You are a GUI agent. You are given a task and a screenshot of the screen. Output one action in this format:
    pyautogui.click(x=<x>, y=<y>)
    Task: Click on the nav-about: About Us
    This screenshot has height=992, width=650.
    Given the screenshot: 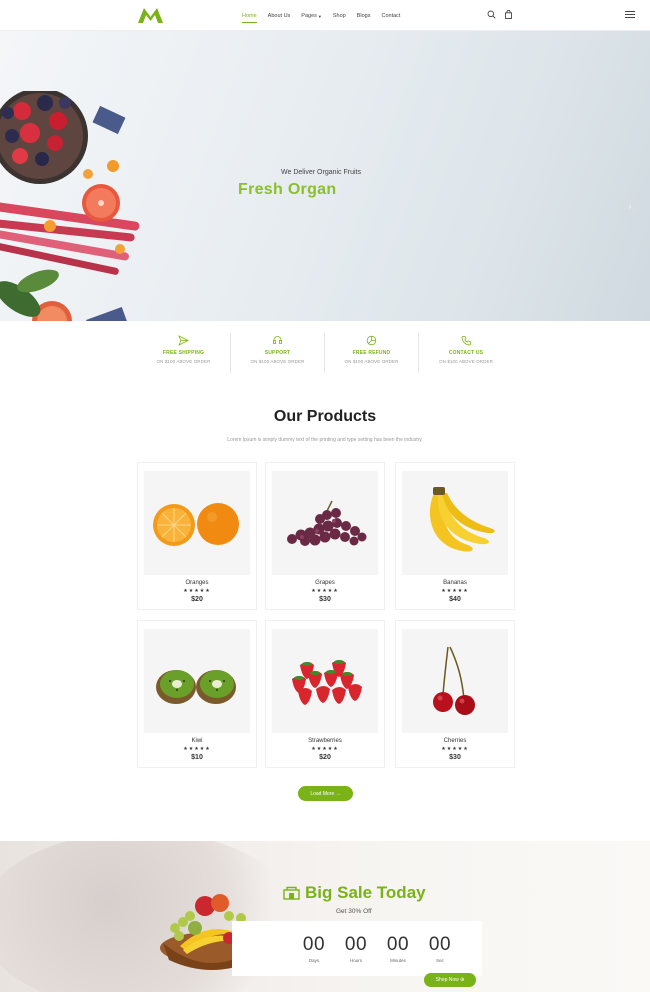 What is the action you would take?
    pyautogui.click(x=279, y=16)
    